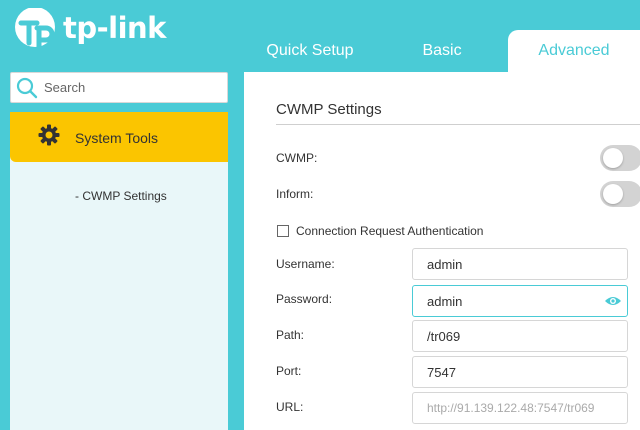  I want to click on search-icon, so click(27, 87).